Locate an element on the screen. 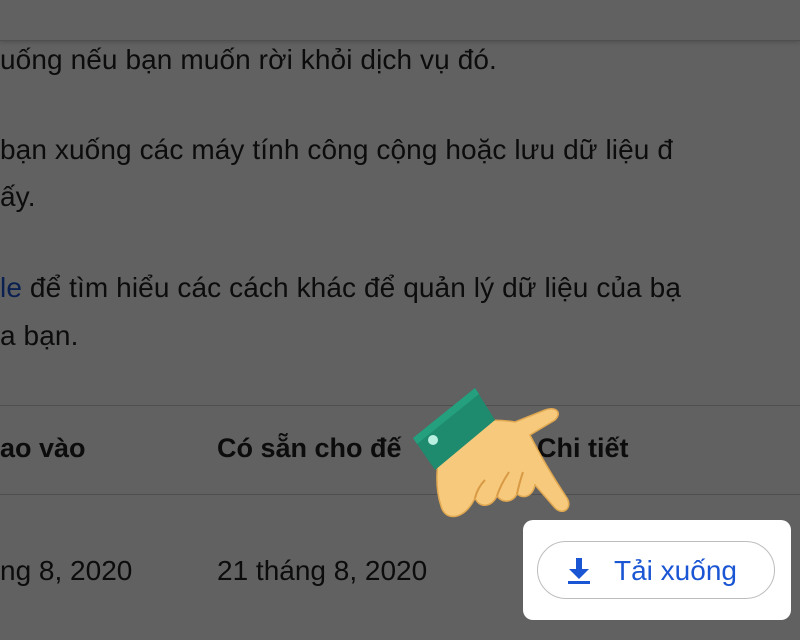 The width and height of the screenshot is (800, 640). top-bar is located at coordinates (400, 20).